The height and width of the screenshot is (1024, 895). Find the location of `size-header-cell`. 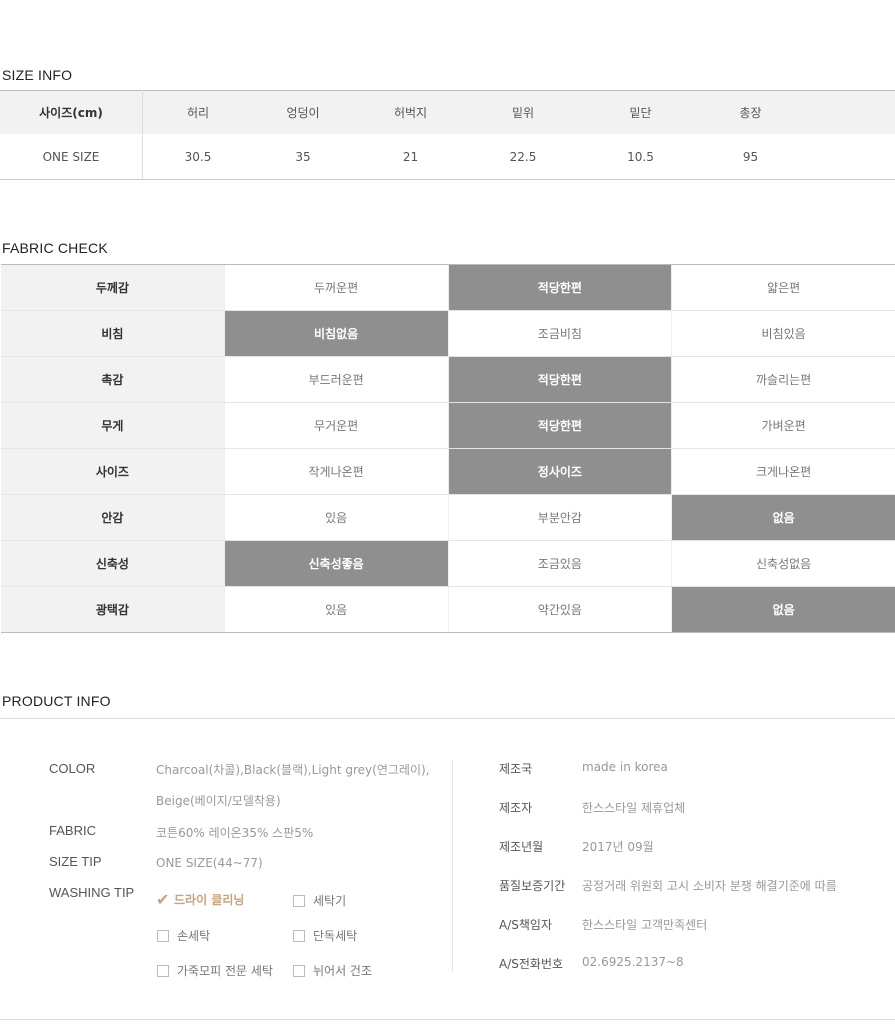

size-header-cell is located at coordinates (846, 112).